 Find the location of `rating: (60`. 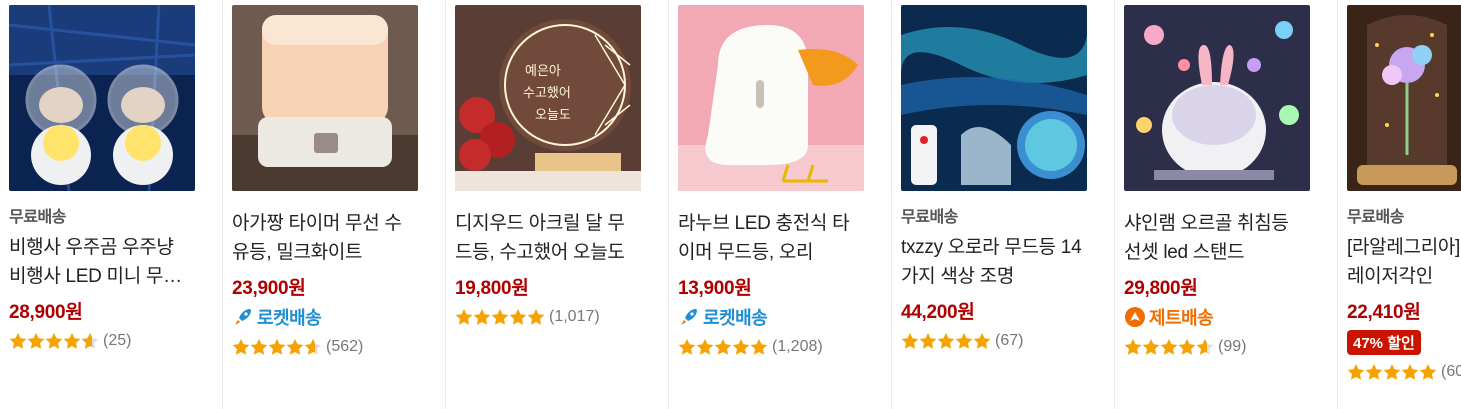

rating: (60 is located at coordinates (1404, 372).